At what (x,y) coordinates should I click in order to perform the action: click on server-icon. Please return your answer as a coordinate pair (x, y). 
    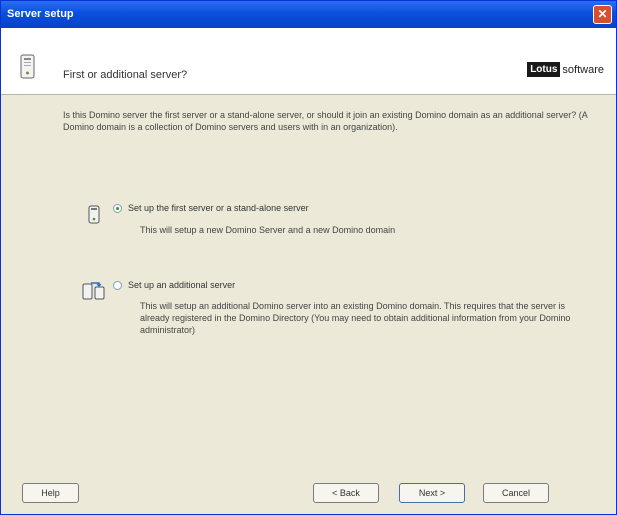
    Looking at the image, I should click on (27, 66).